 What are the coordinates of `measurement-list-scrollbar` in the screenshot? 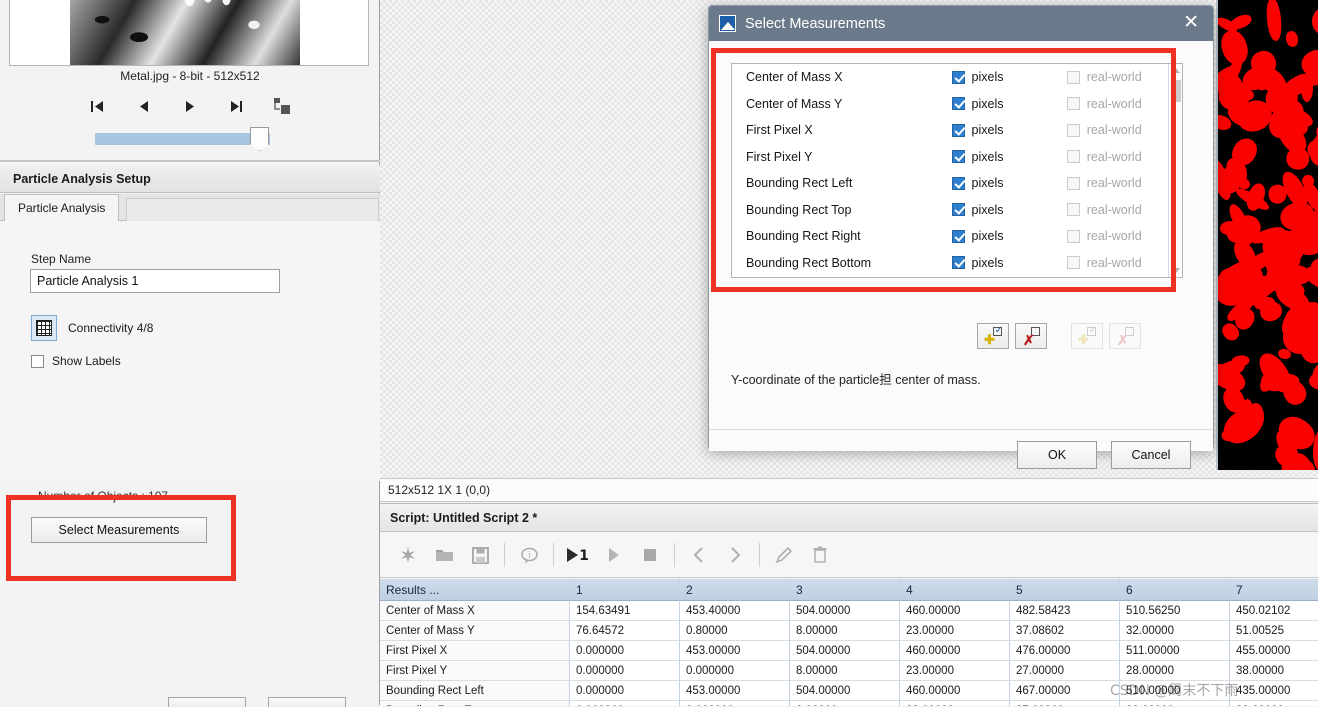 It's located at (1175, 170).